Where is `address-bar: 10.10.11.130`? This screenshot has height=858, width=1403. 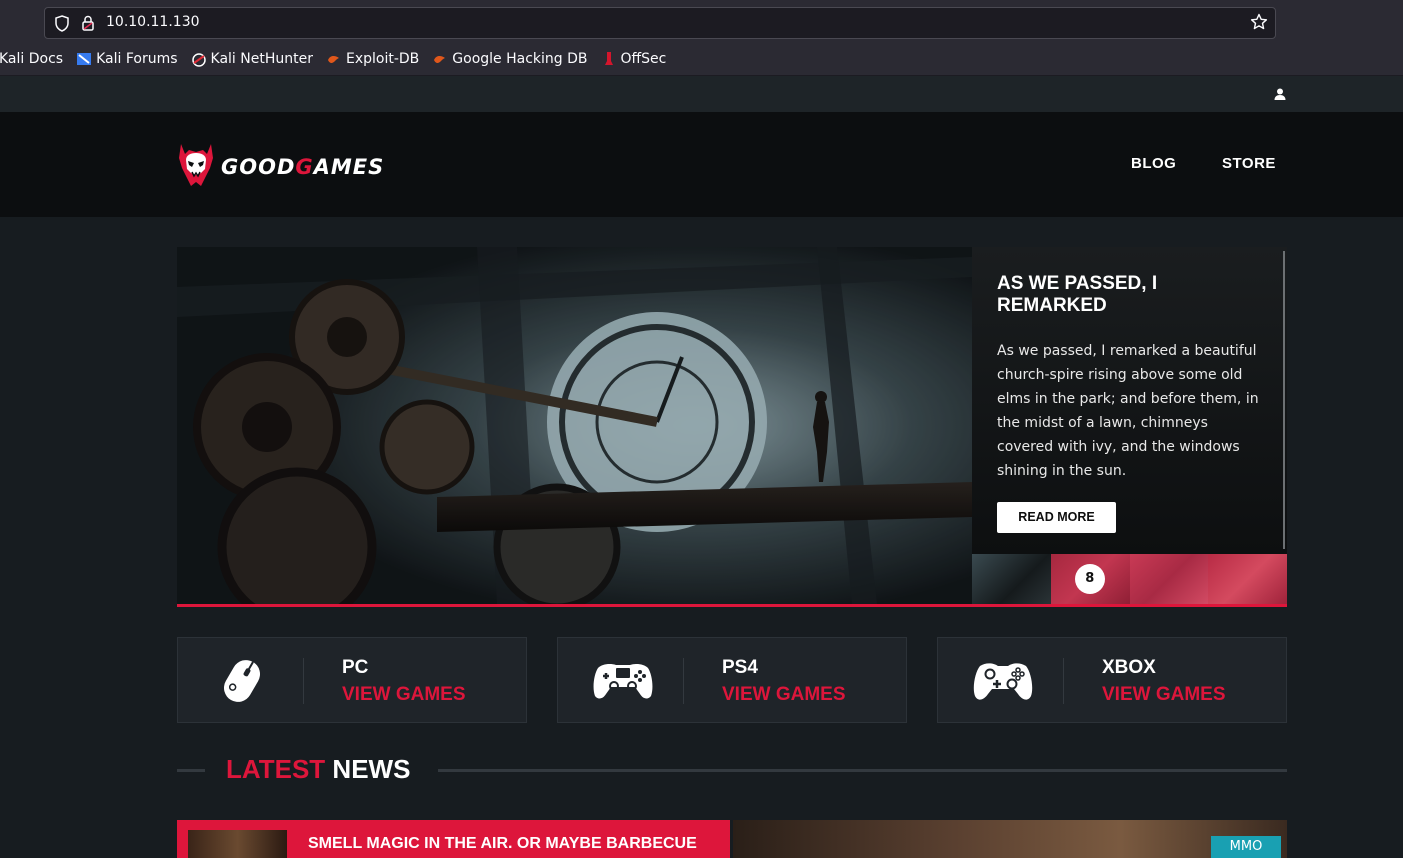 address-bar: 10.10.11.130 is located at coordinates (660, 23).